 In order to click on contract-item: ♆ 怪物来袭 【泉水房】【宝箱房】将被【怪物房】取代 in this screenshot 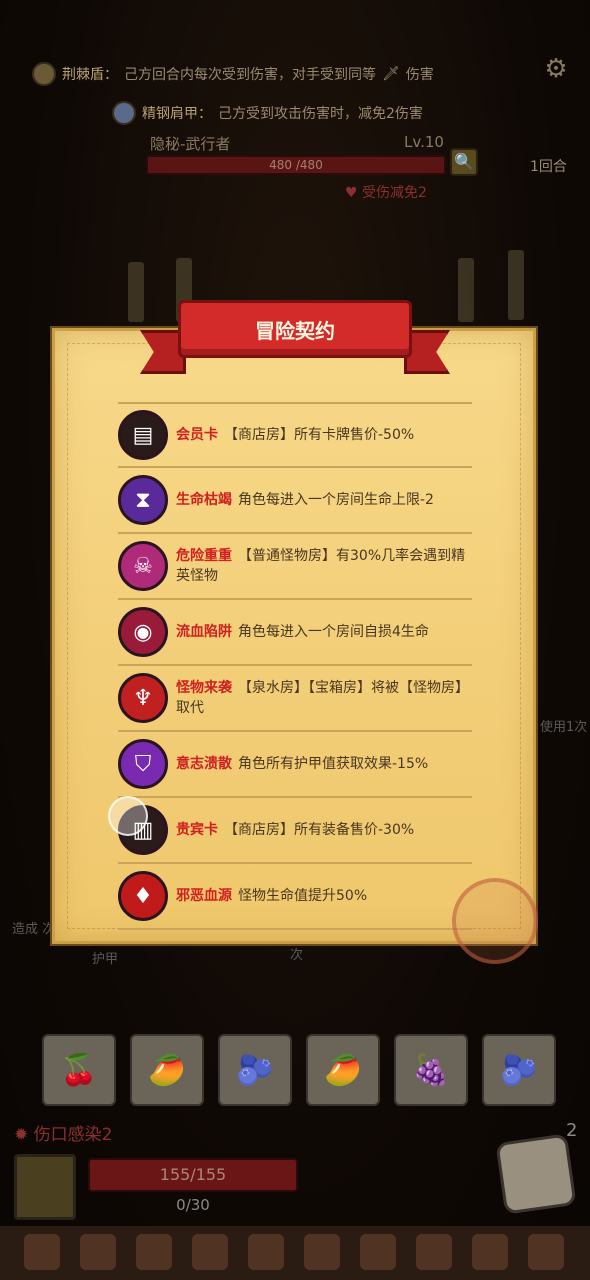, I will do `click(295, 699)`.